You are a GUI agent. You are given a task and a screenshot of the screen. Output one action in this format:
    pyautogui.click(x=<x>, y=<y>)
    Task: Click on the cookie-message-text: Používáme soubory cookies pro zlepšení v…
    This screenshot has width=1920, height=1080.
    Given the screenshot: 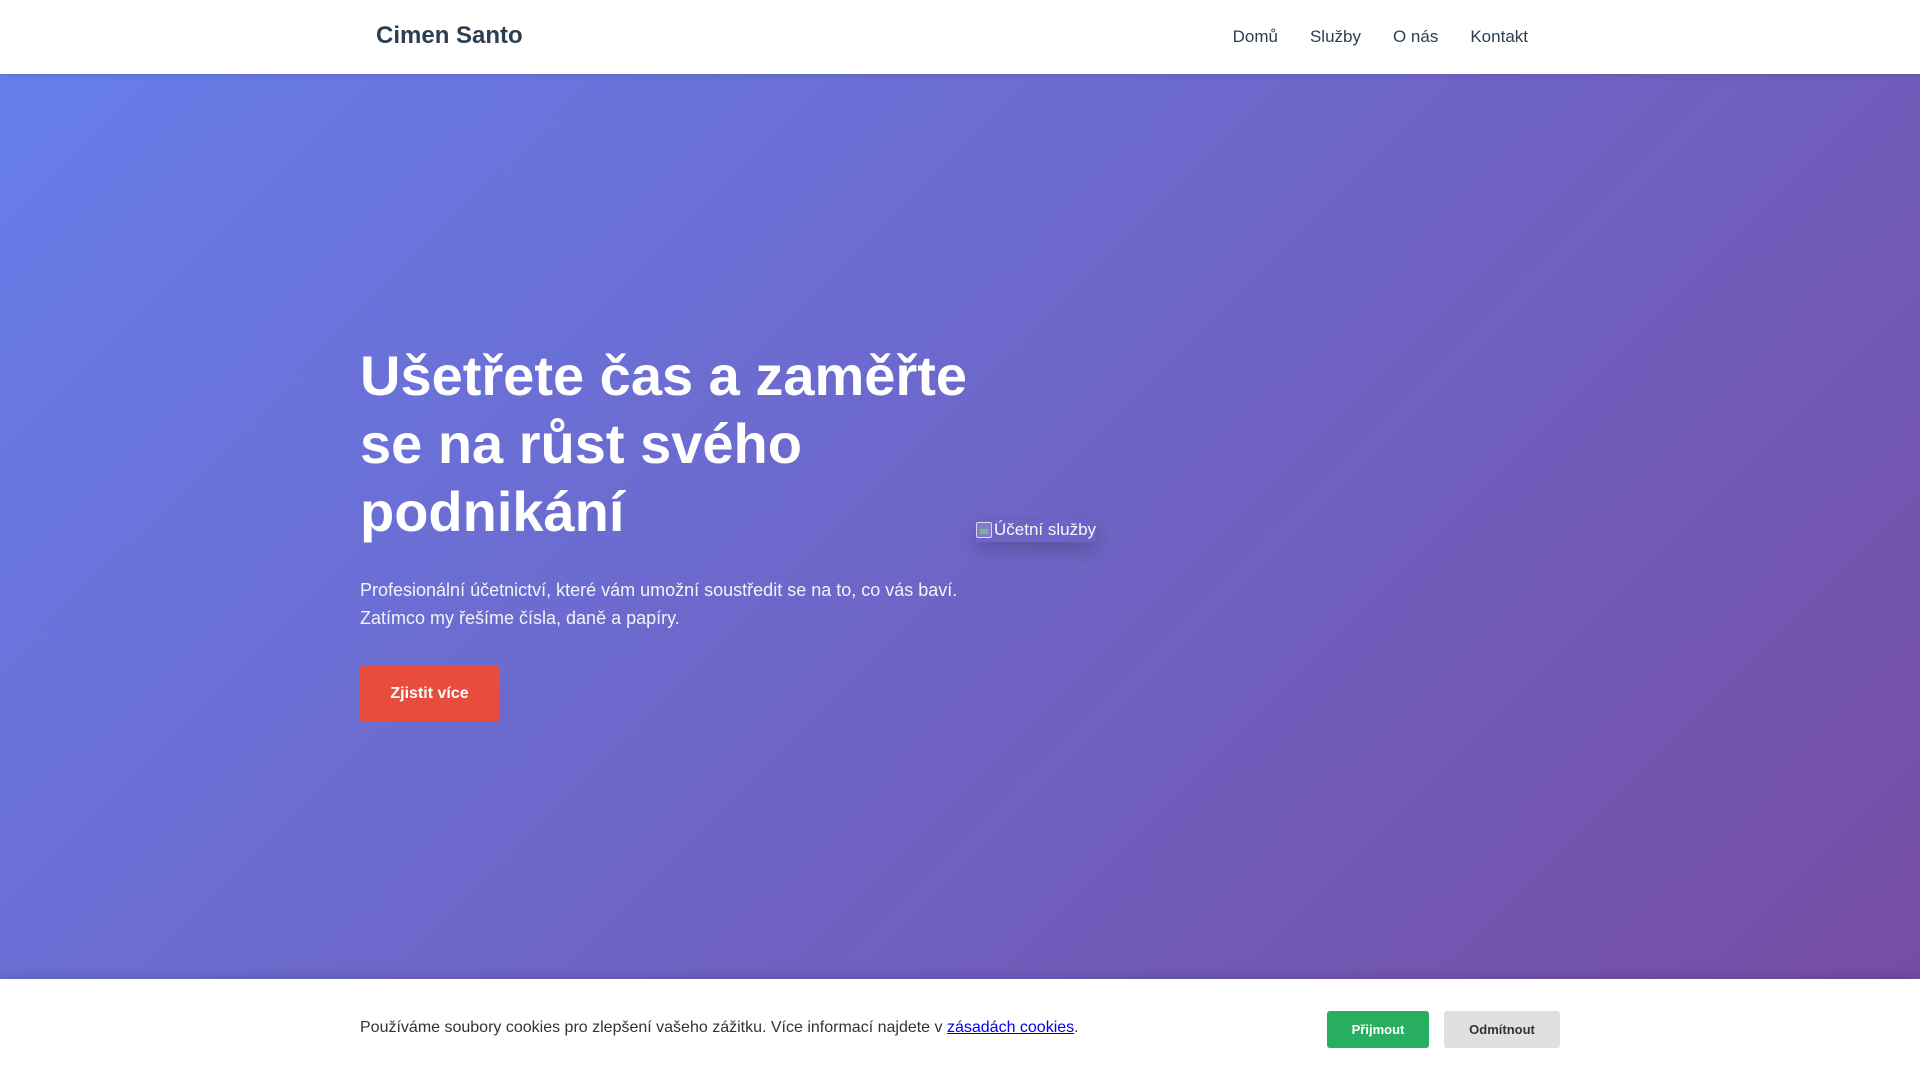 What is the action you would take?
    pyautogui.click(x=653, y=1027)
    